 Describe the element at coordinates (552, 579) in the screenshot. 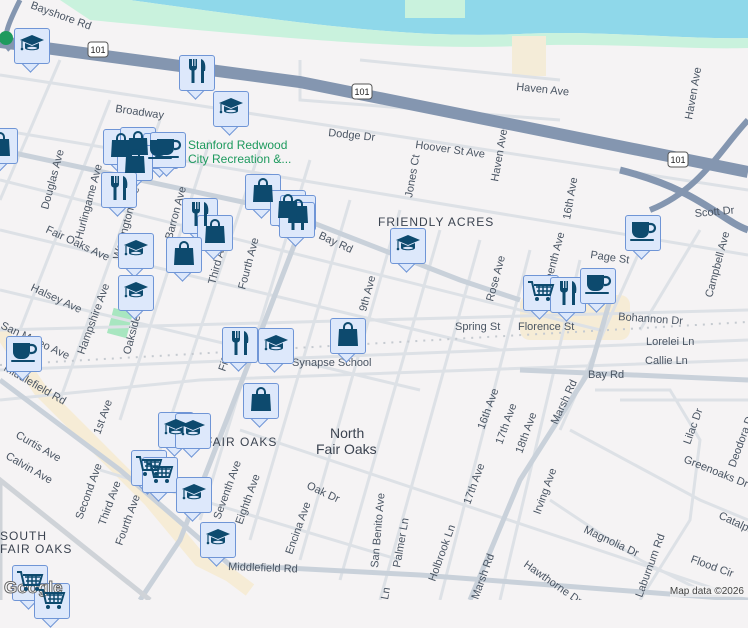

I see `street-label: Hawthorne Dr` at that location.